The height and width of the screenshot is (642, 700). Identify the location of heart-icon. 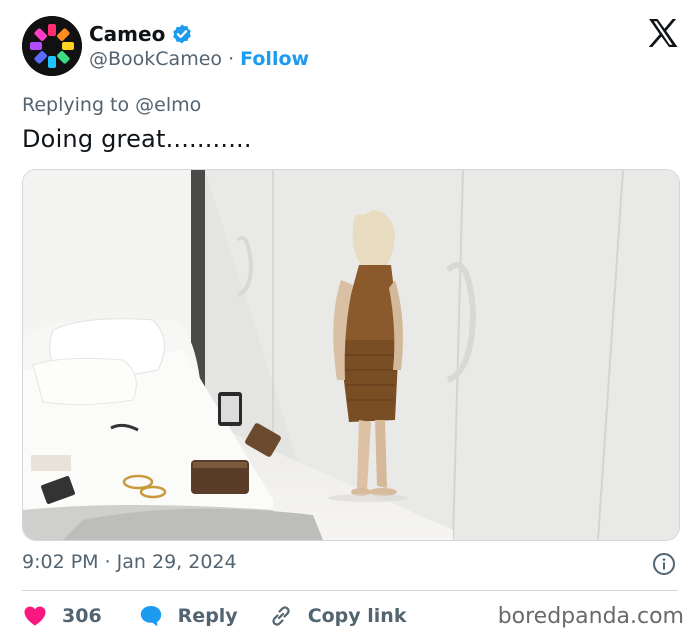
(35, 616).